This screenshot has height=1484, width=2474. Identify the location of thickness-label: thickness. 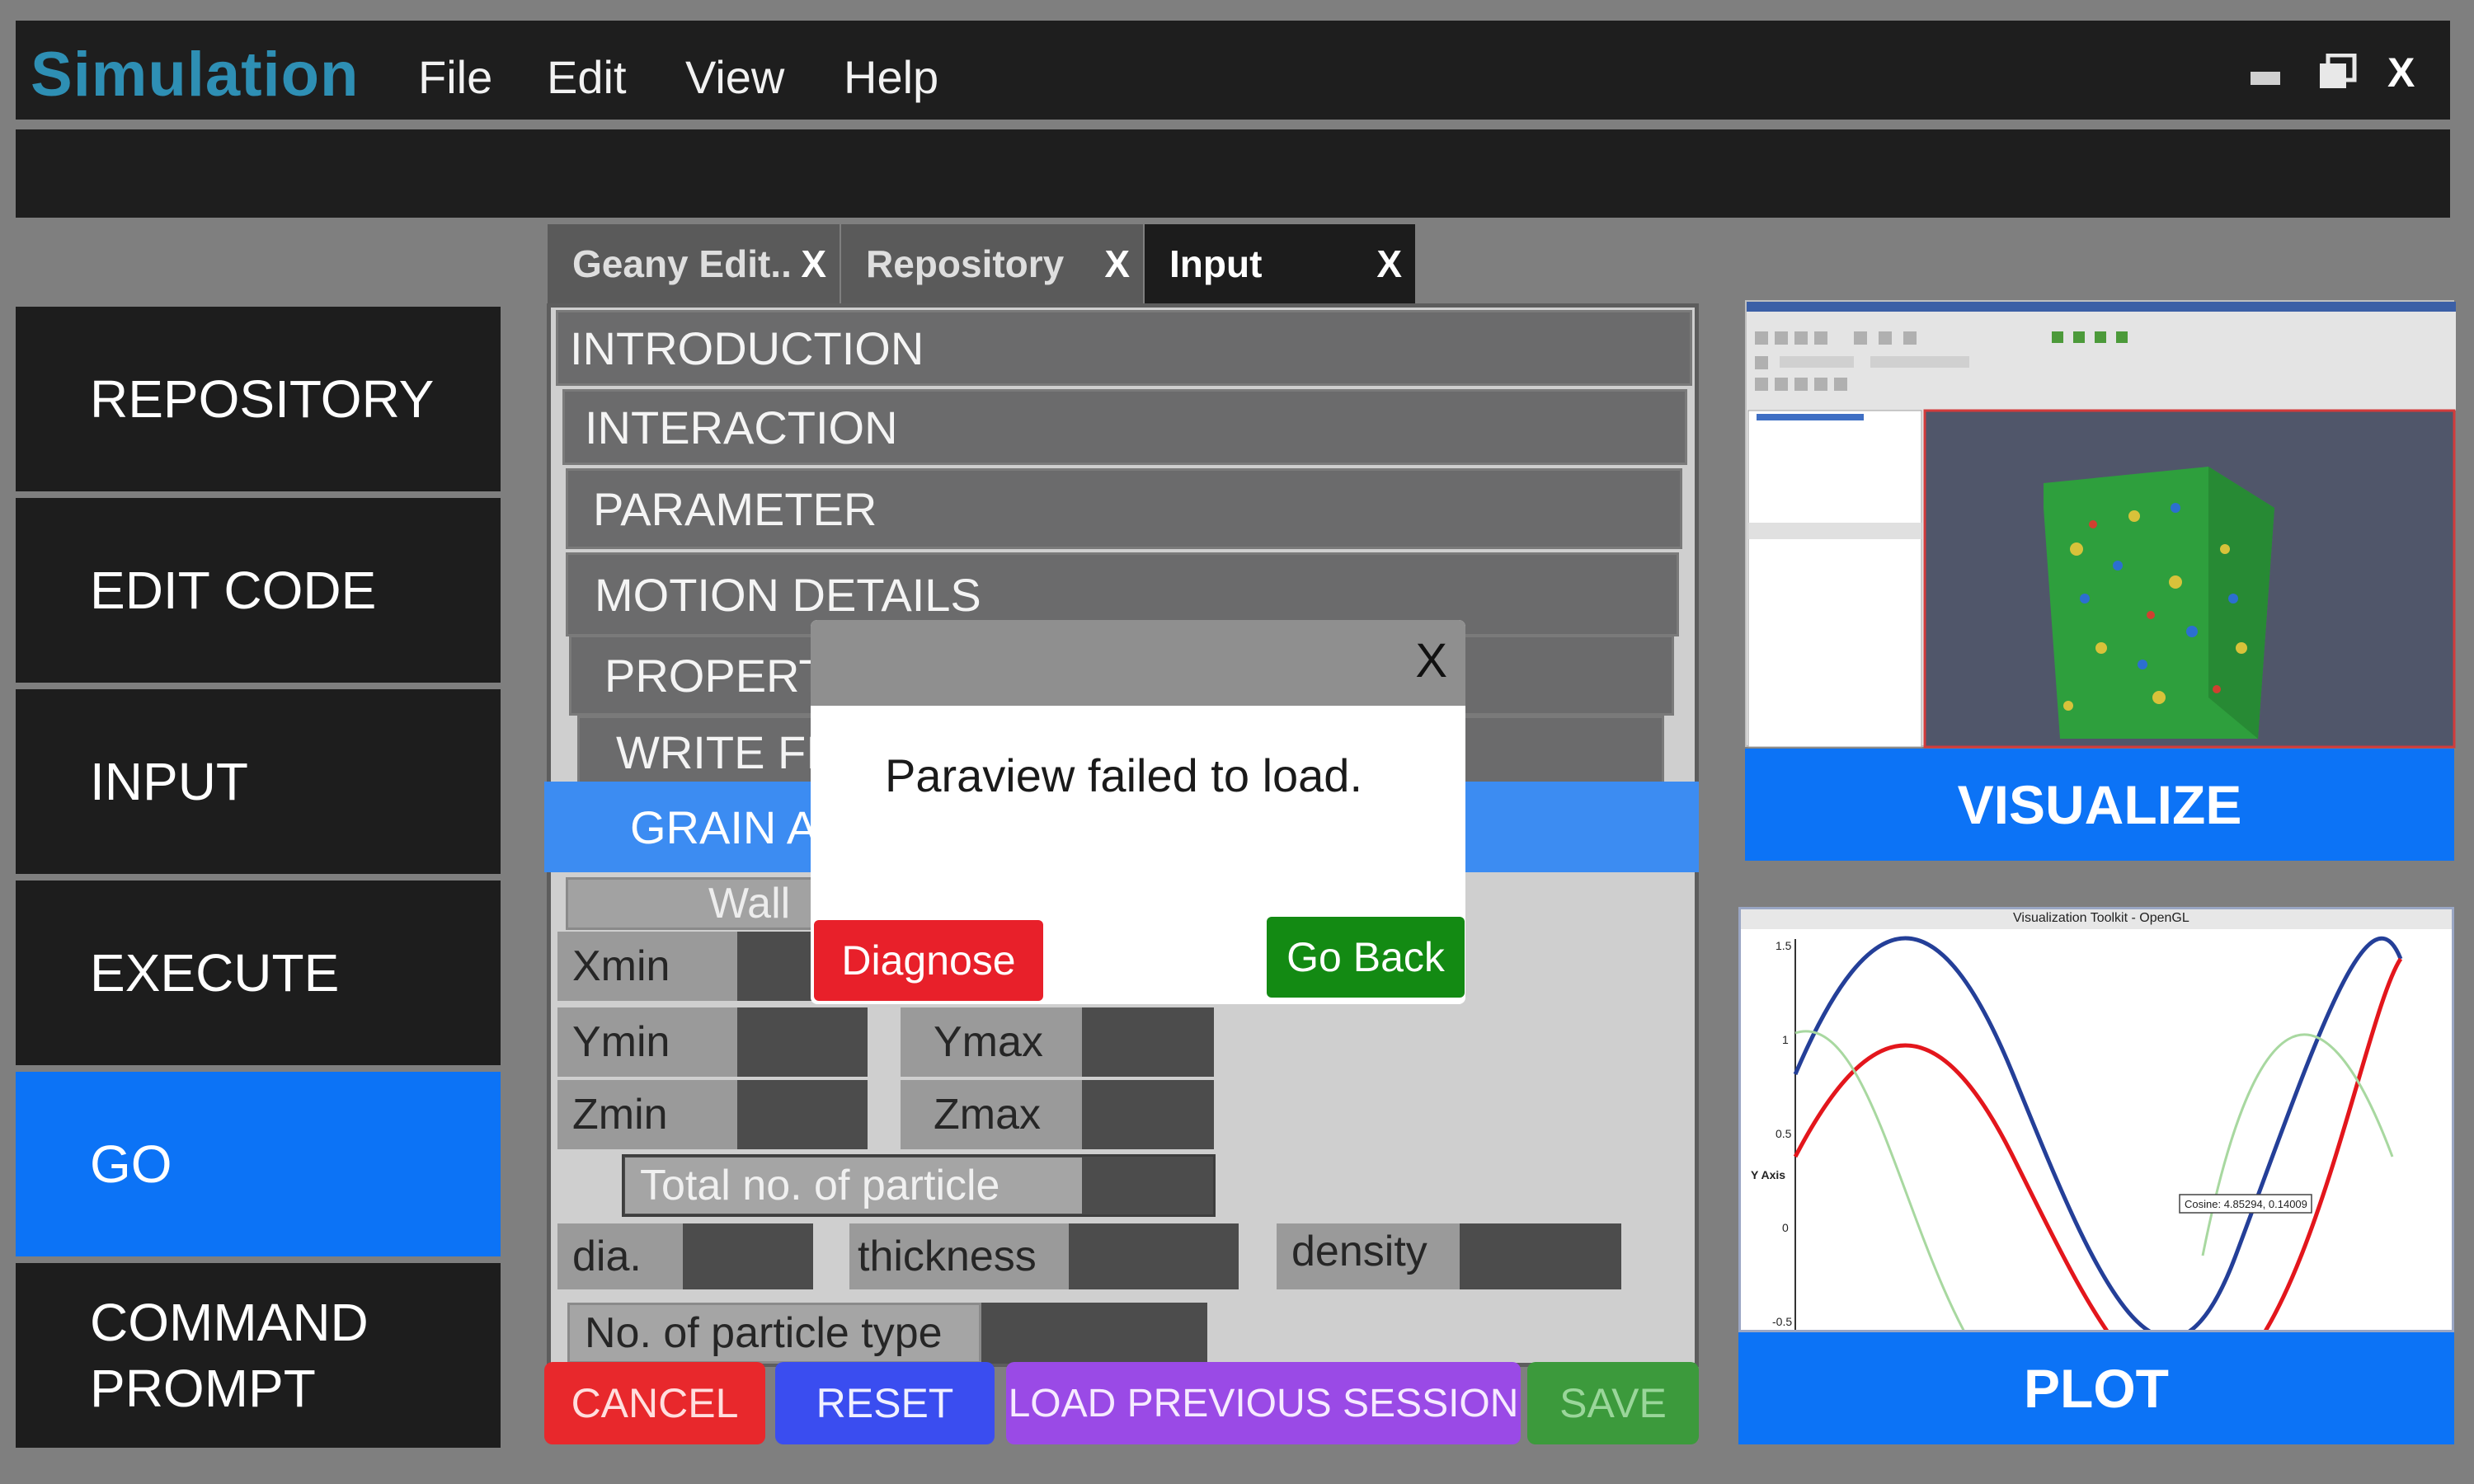
(959, 1256).